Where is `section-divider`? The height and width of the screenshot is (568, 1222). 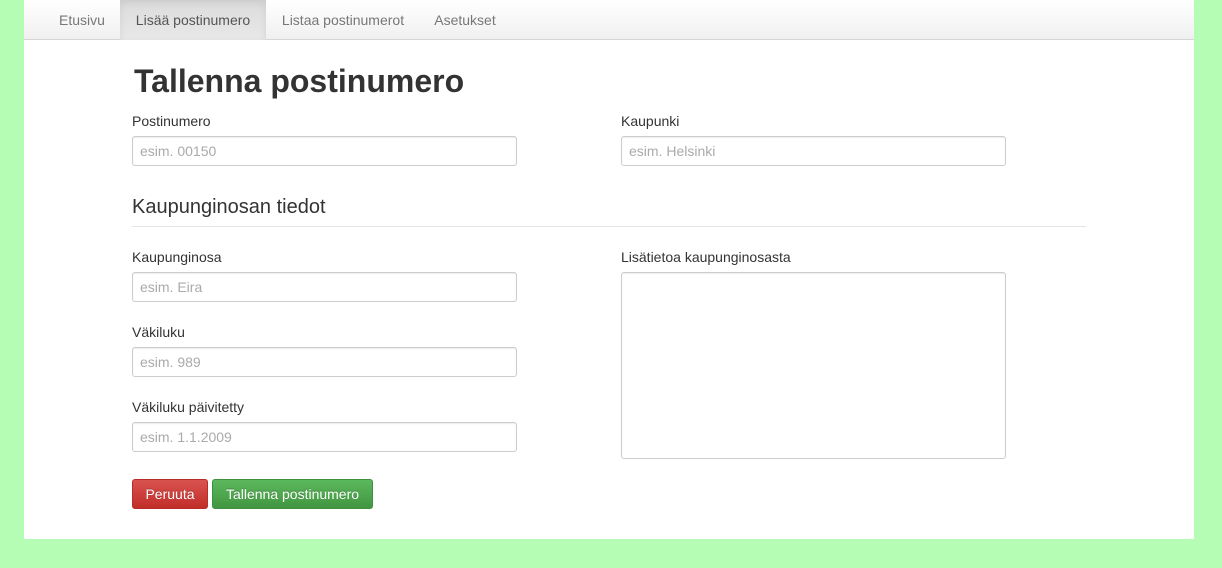 section-divider is located at coordinates (609, 226).